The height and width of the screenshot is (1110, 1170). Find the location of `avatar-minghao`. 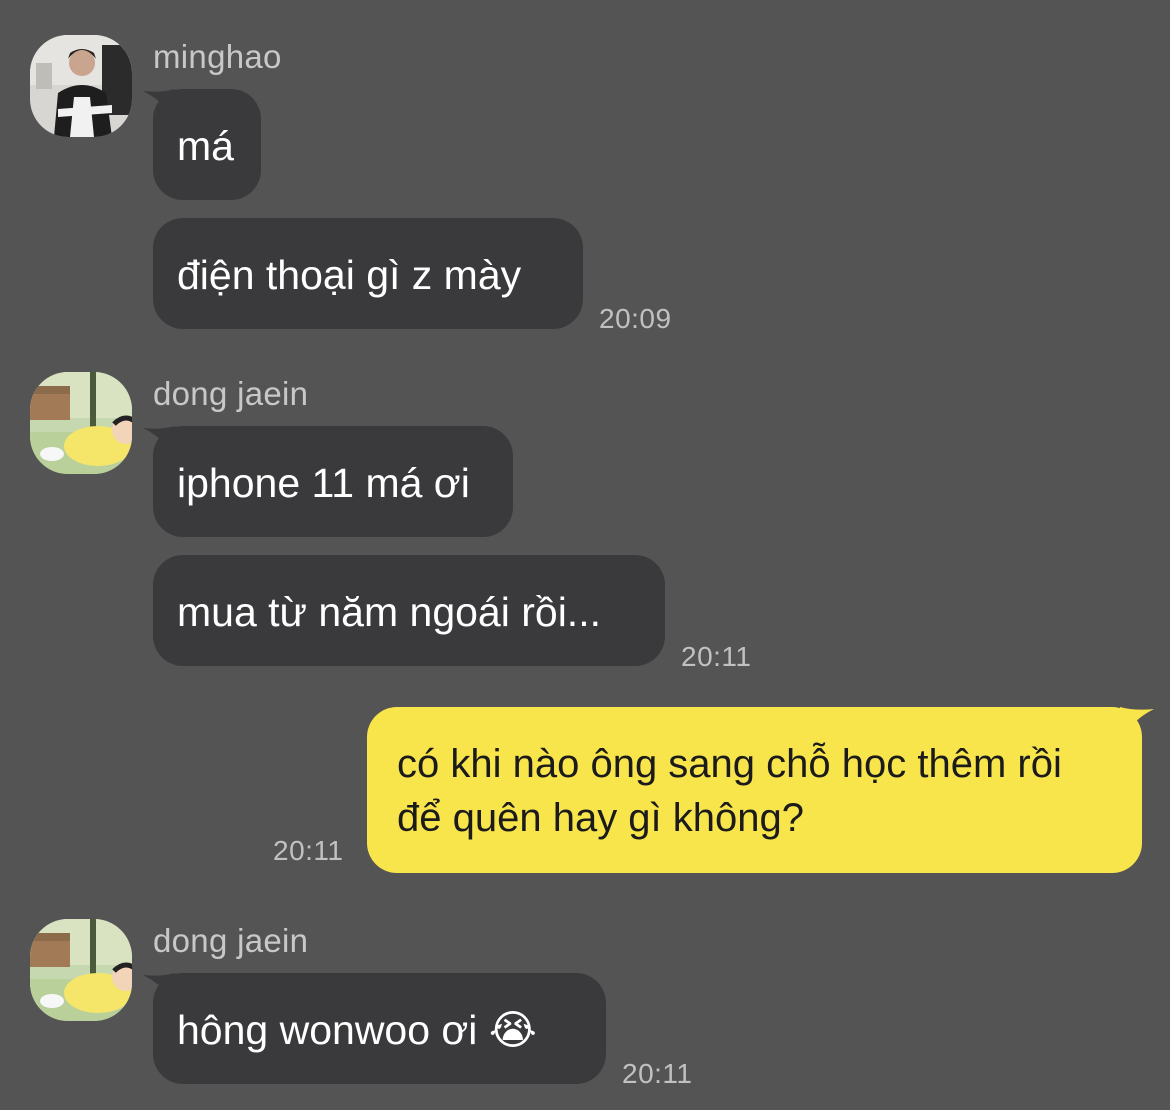

avatar-minghao is located at coordinates (81, 86).